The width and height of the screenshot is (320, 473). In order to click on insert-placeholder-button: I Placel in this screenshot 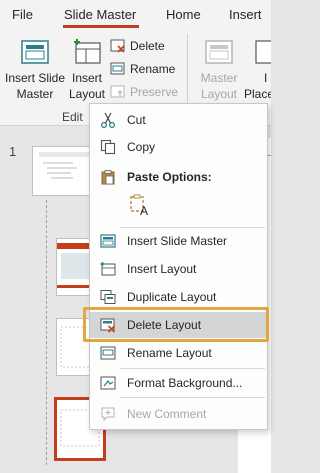, I will do `click(257, 71)`.